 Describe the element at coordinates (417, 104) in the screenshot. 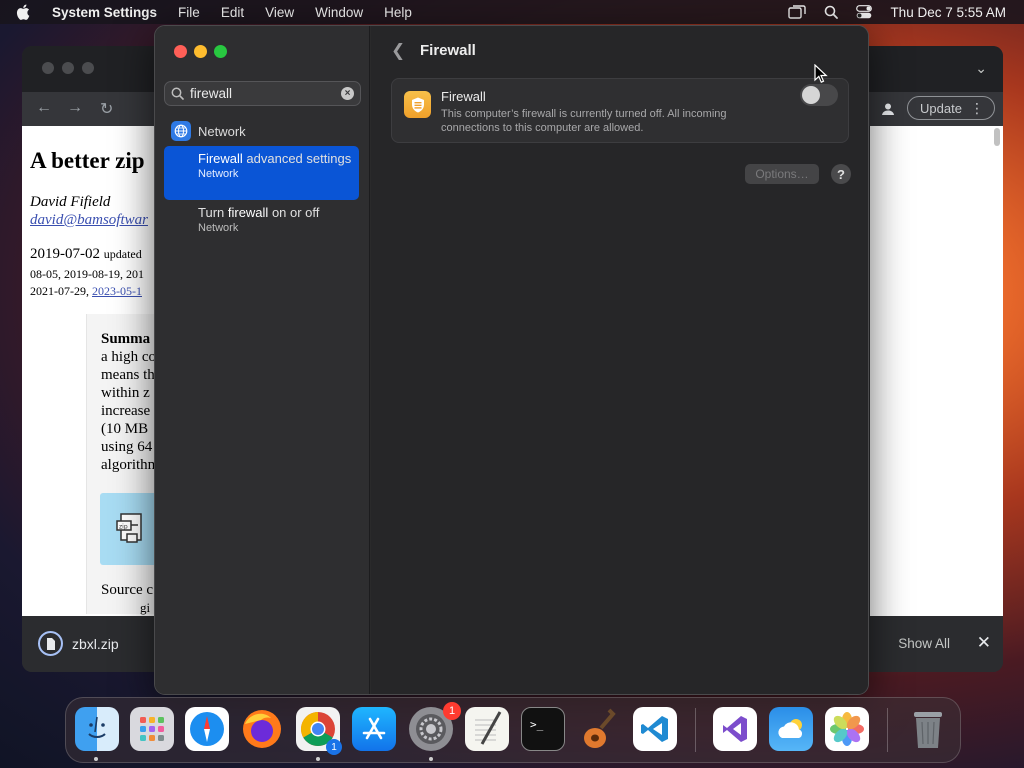

I see `firewall-shield-icon` at that location.